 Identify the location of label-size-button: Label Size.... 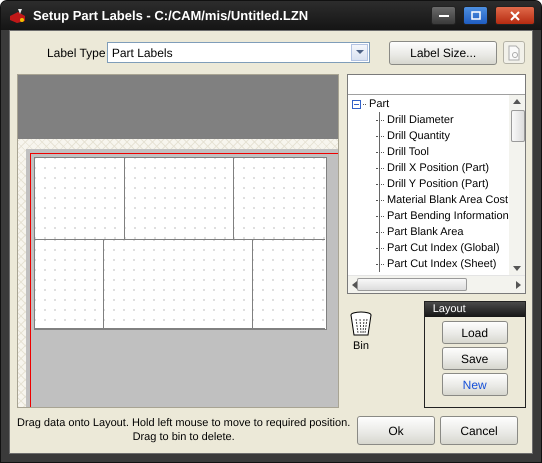
(443, 52).